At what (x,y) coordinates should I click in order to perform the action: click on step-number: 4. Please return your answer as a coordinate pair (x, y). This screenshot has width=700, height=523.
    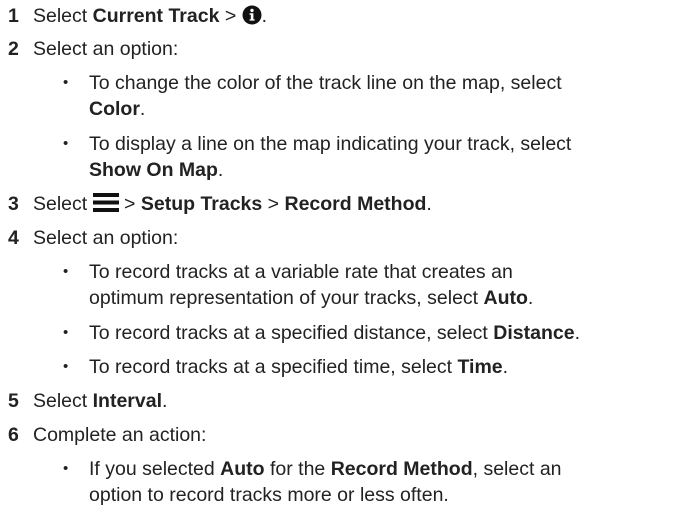
    Looking at the image, I should click on (13, 238).